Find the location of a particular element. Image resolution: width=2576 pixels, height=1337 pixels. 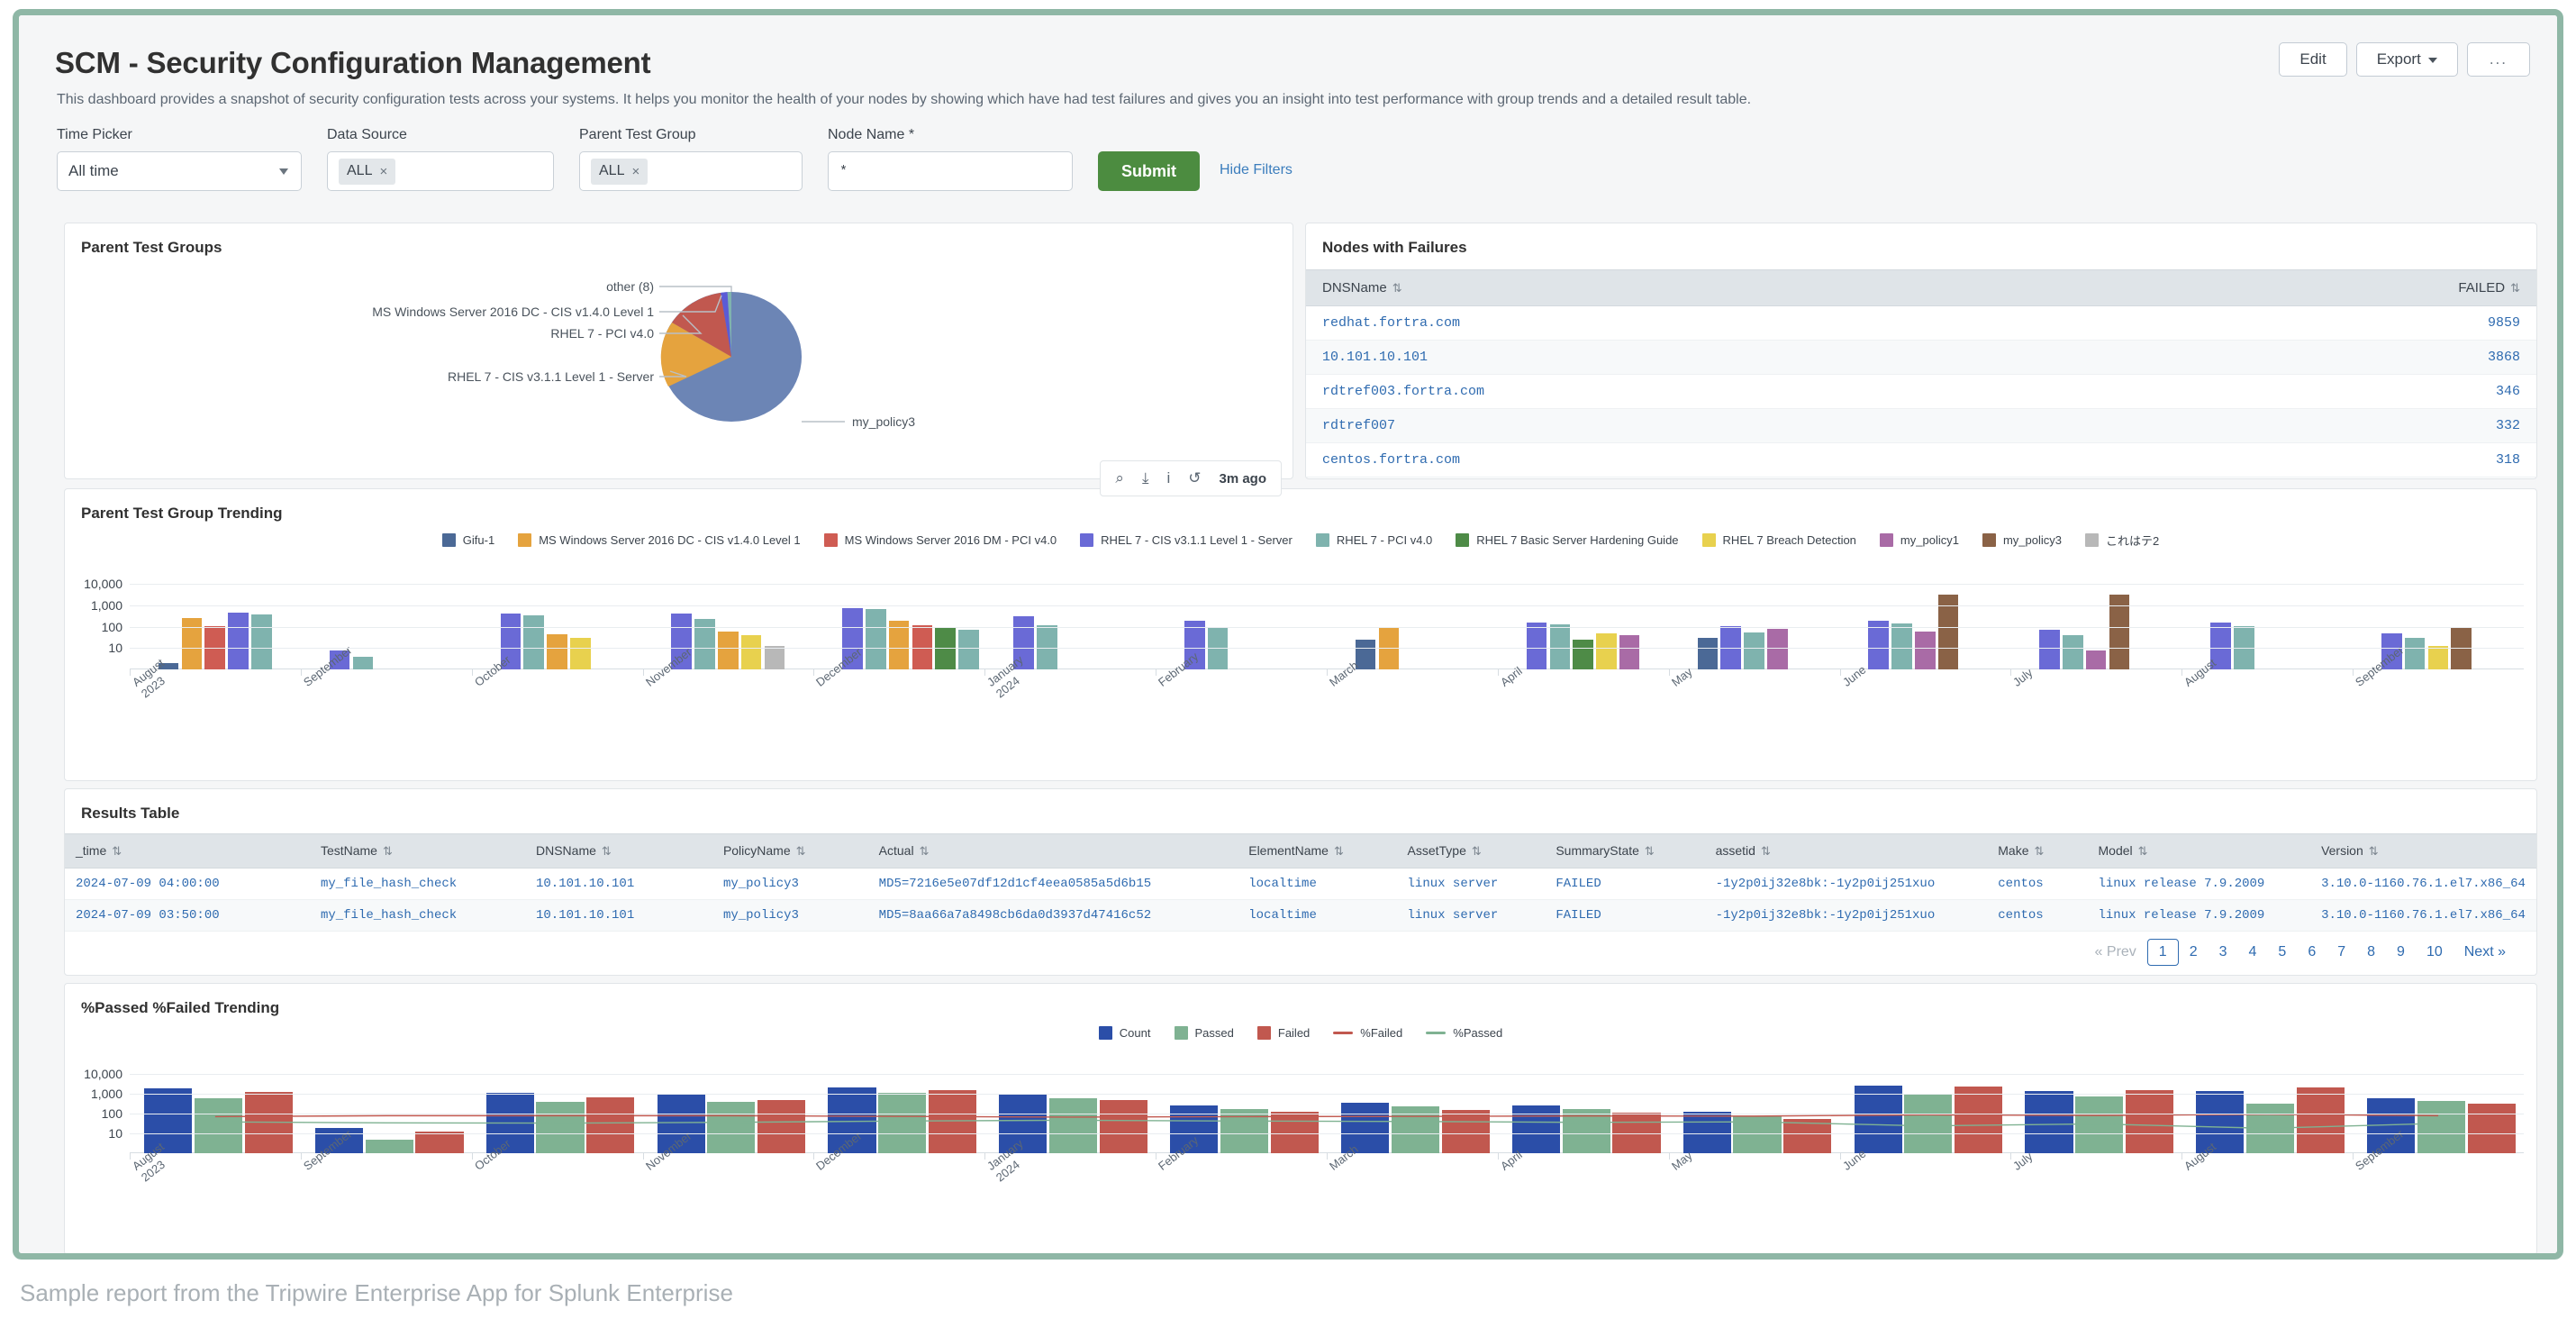

column-header-policyname: PolicyName ⇅ is located at coordinates (790, 851).